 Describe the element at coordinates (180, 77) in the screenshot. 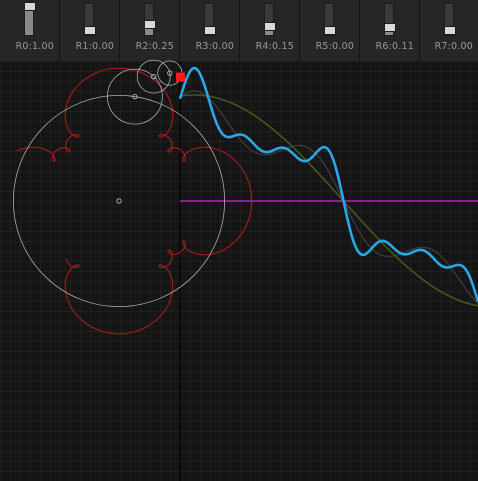

I see `pen-point-icon` at that location.